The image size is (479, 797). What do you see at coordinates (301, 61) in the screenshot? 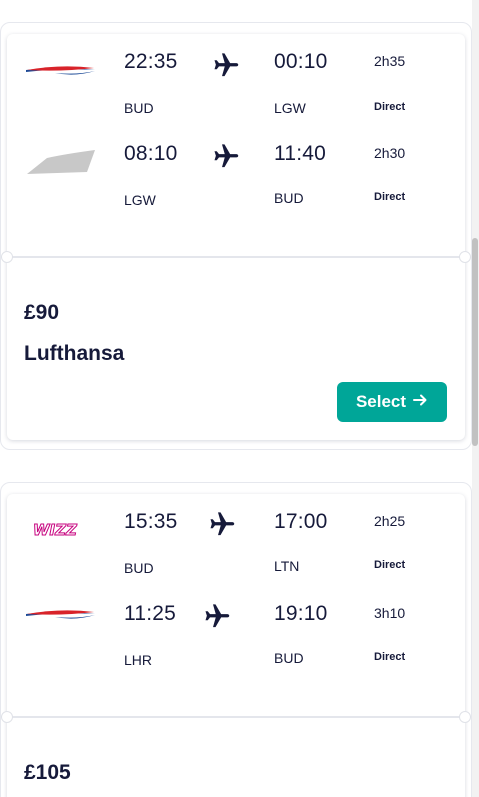
I see `arrival-time: 00:10` at bounding box center [301, 61].